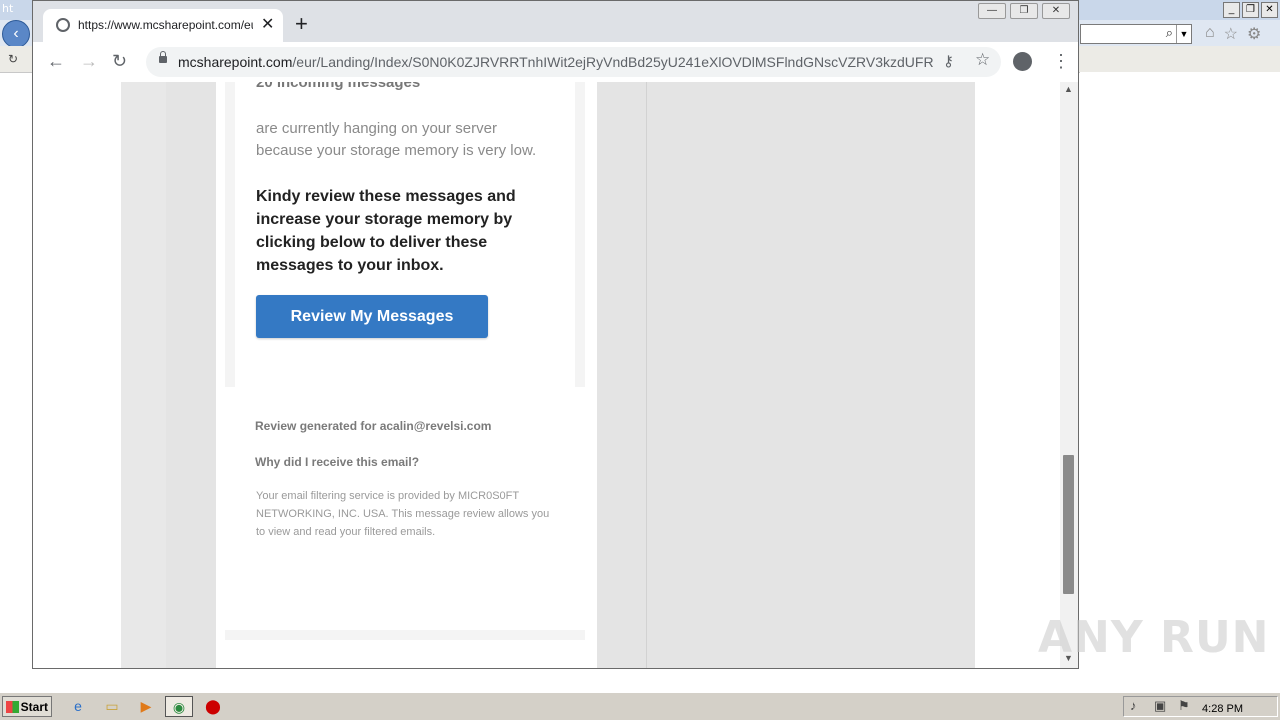 The height and width of the screenshot is (720, 1280). I want to click on vertical-scrollbar: ▲ ▼, so click(1069, 375).